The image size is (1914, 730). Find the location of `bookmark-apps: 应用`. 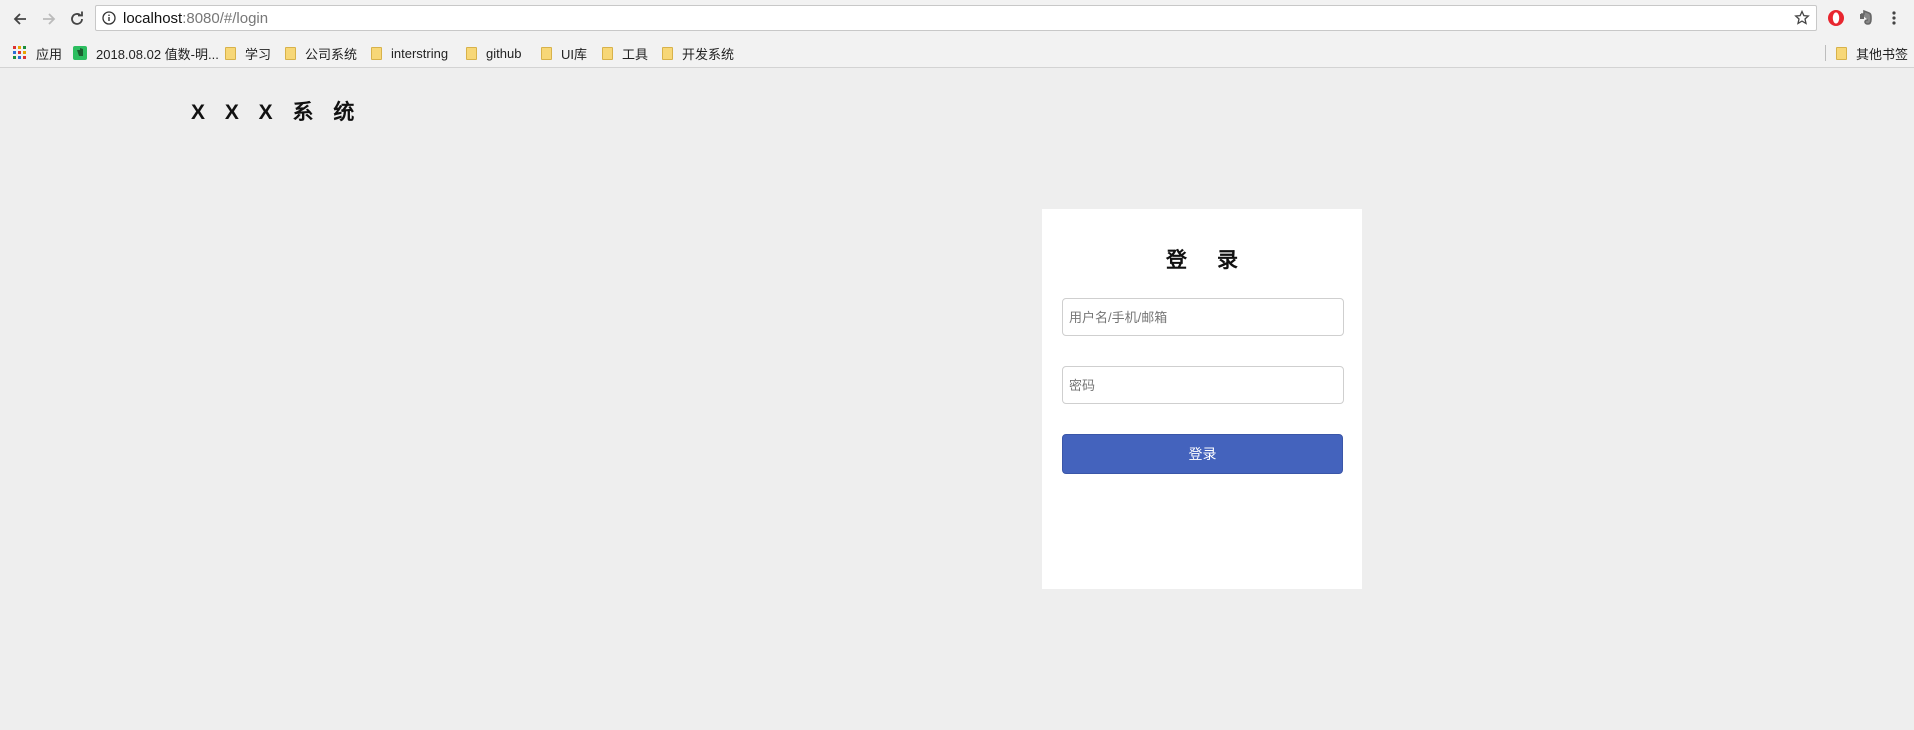

bookmark-apps: 应用 is located at coordinates (37, 53).